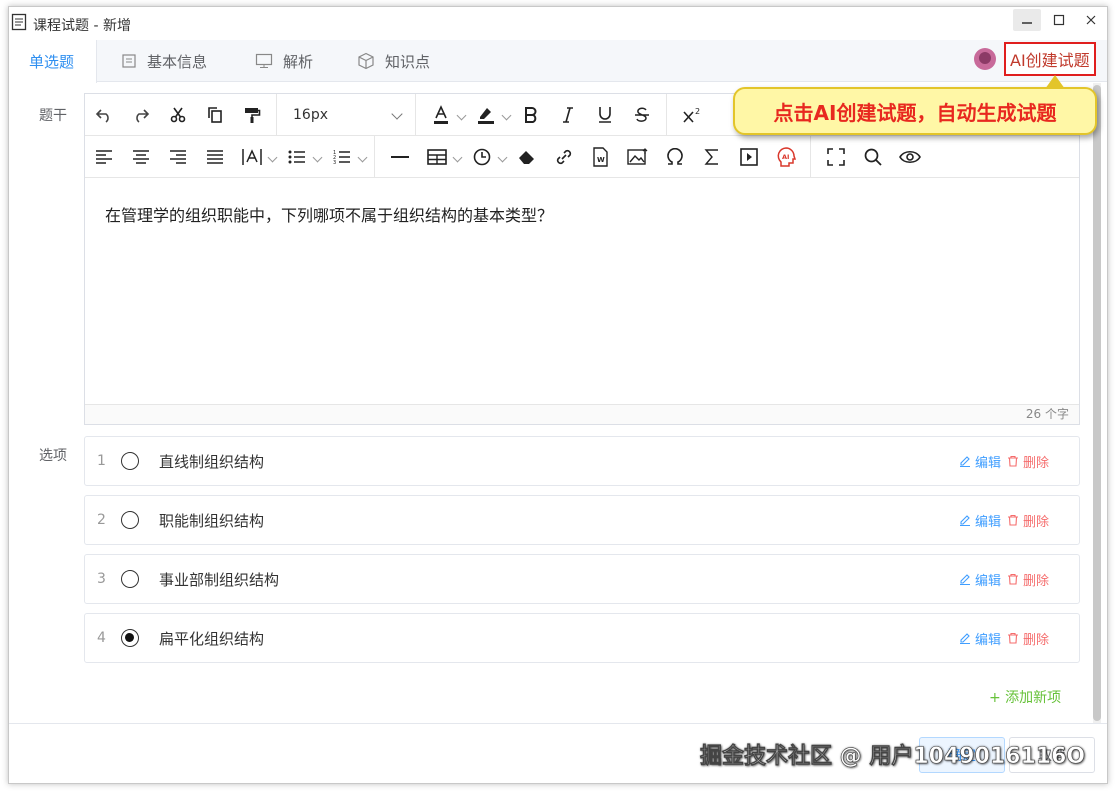 This screenshot has height=793, width=1117. I want to click on align-justify-button, so click(214, 157).